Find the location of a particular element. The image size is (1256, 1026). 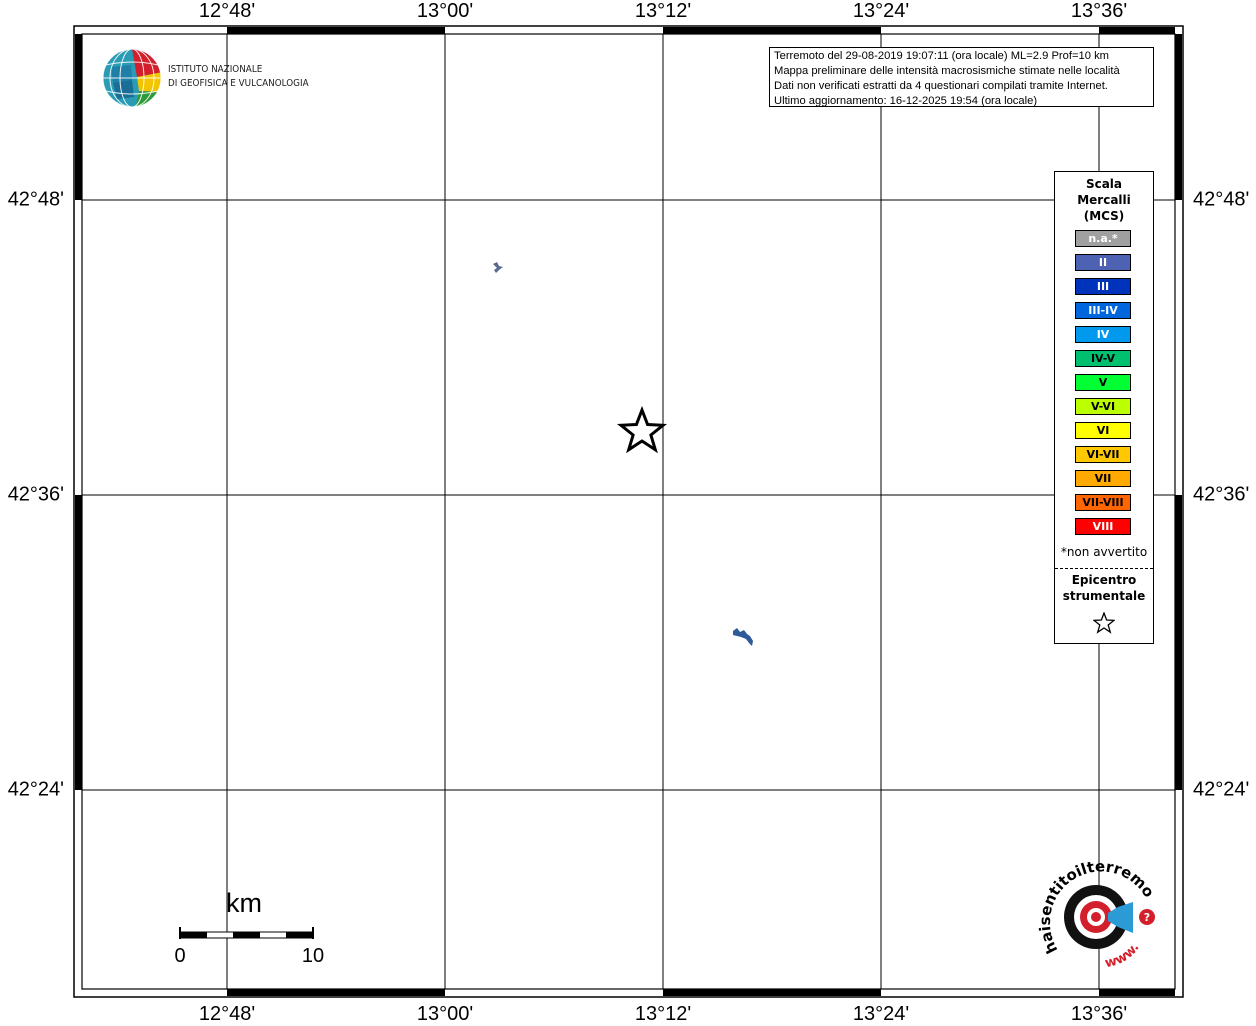

scale-bar-end: 10 is located at coordinates (313, 956).